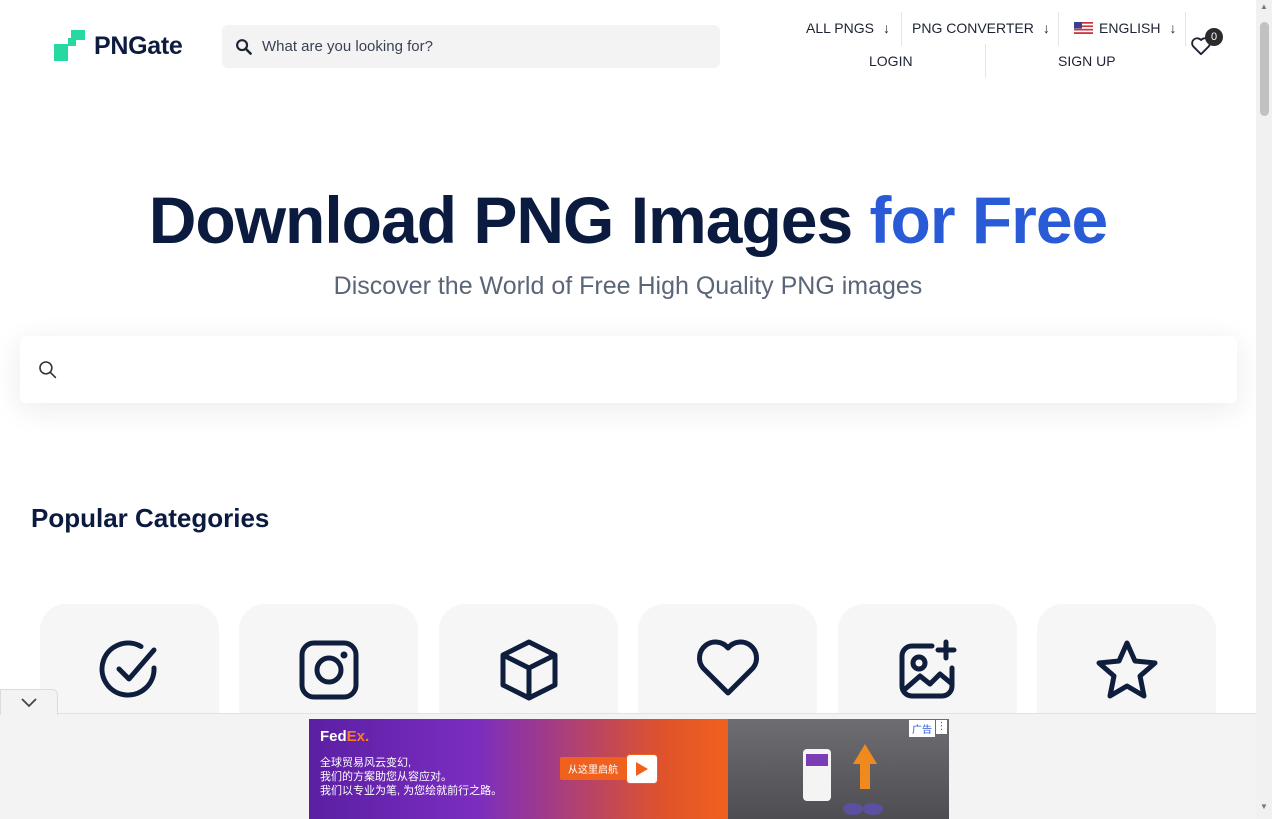  What do you see at coordinates (1083, 28) in the screenshot?
I see `us-flag-icon` at bounding box center [1083, 28].